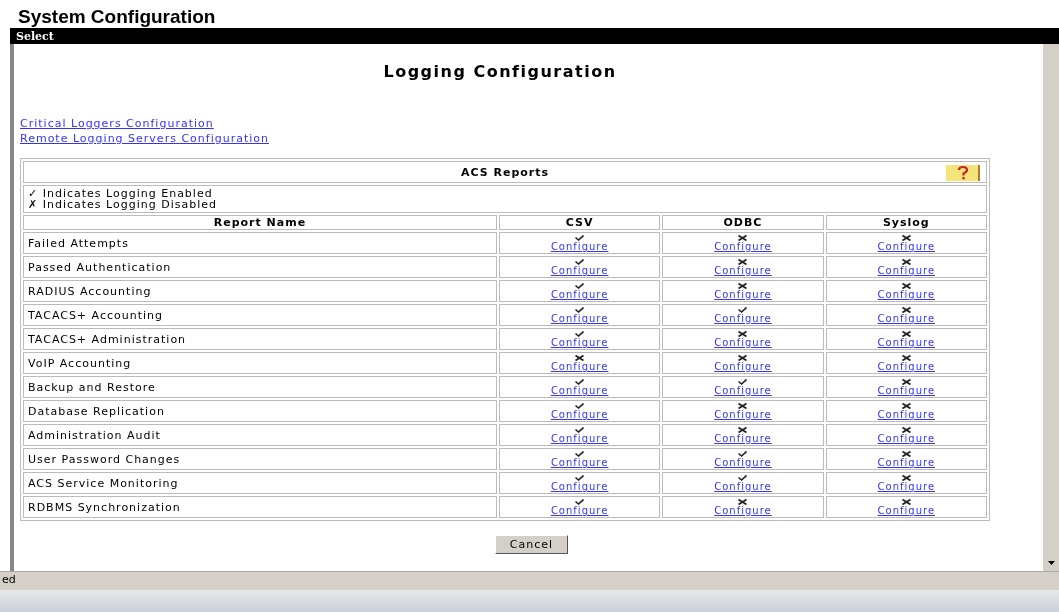 The width and height of the screenshot is (1059, 612). Describe the element at coordinates (120, 193) in the screenshot. I see `legend-item: ✓ Indicates Logging Enabled` at that location.